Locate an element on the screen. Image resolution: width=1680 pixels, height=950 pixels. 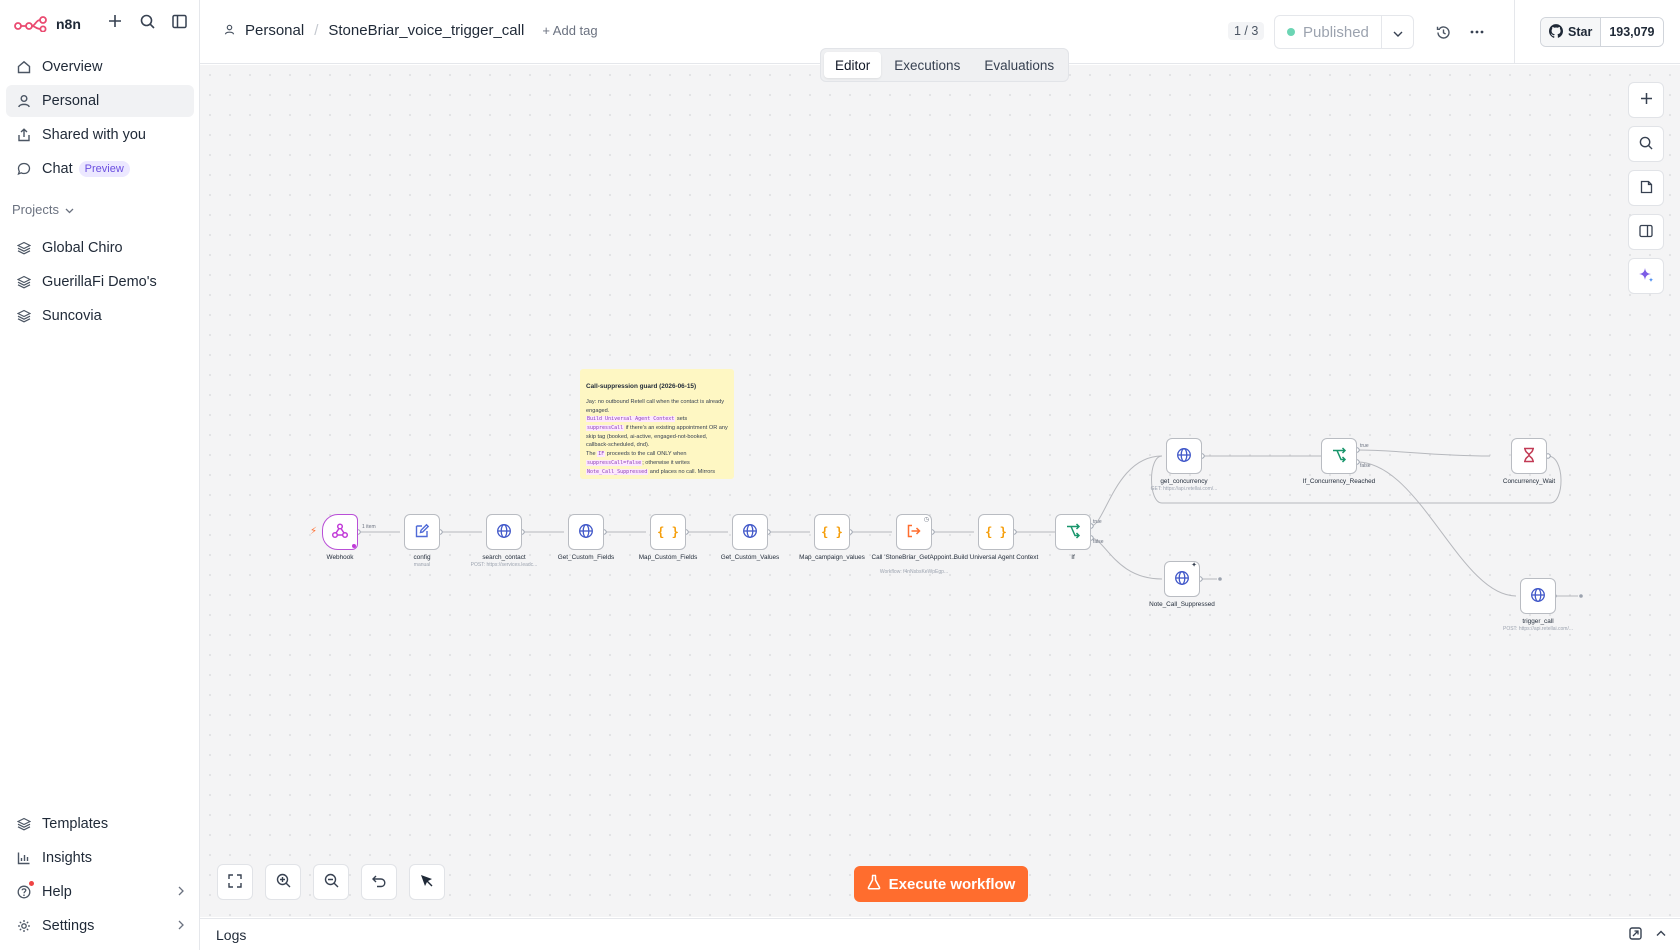
app-name: n8n is located at coordinates (68, 24).